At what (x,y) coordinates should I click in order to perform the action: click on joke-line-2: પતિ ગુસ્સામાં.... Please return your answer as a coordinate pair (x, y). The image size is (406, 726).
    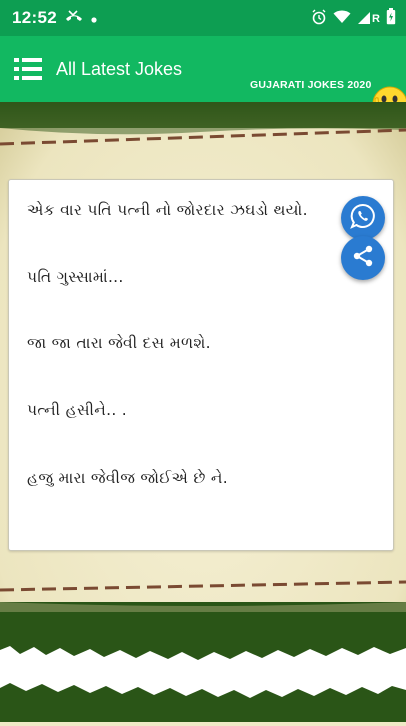
    Looking at the image, I should click on (75, 277).